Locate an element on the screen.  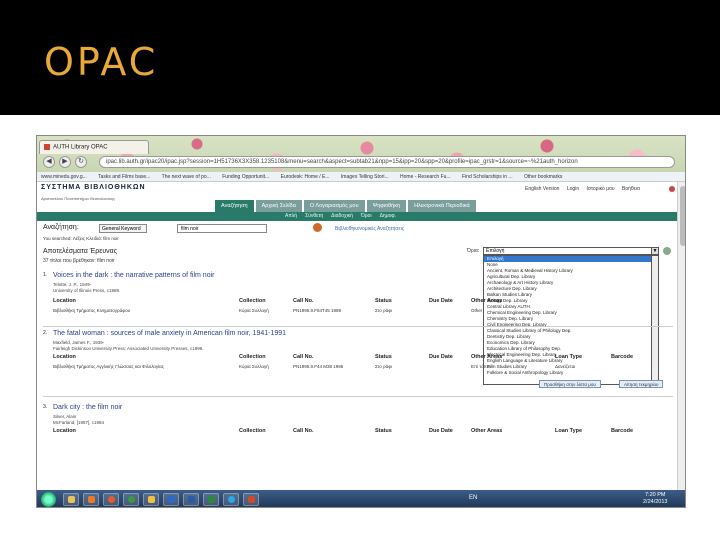
request-item-button: Αίτηση τεκμηρίου is located at coordinates (641, 384).